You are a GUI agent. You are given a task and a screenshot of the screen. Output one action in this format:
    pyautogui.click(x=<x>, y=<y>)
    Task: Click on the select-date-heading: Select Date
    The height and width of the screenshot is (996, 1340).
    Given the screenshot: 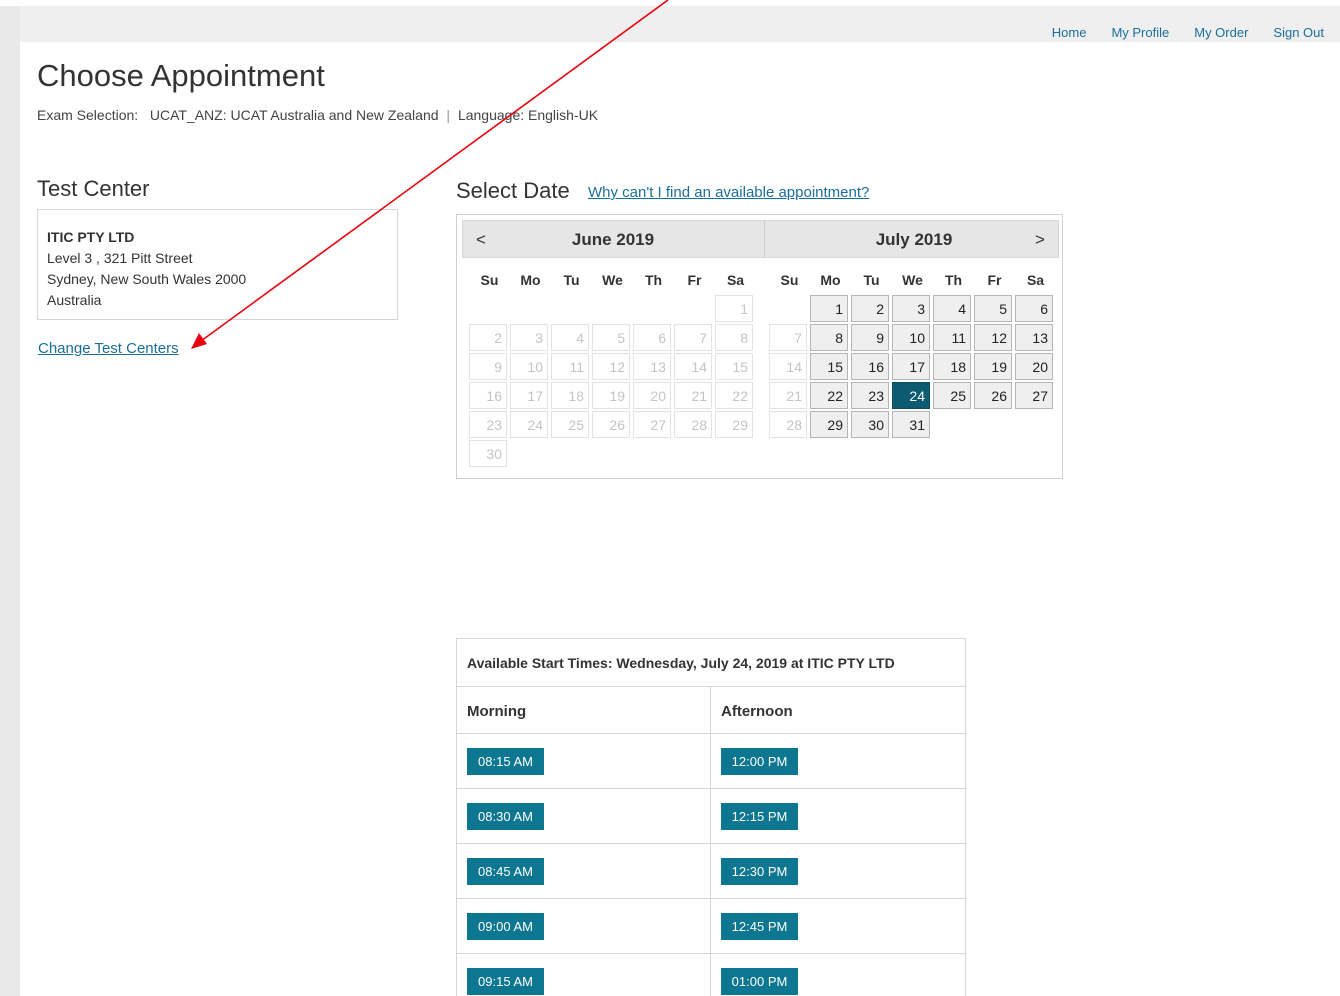 What is the action you would take?
    pyautogui.click(x=513, y=190)
    